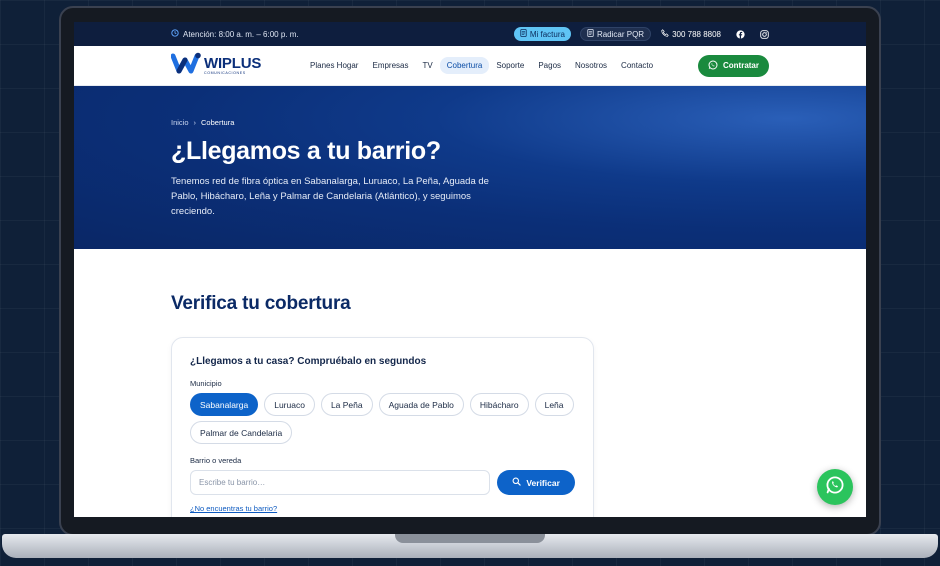 The width and height of the screenshot is (940, 566). I want to click on page-title: ¿Llegamos a tu barrio?, so click(306, 151).